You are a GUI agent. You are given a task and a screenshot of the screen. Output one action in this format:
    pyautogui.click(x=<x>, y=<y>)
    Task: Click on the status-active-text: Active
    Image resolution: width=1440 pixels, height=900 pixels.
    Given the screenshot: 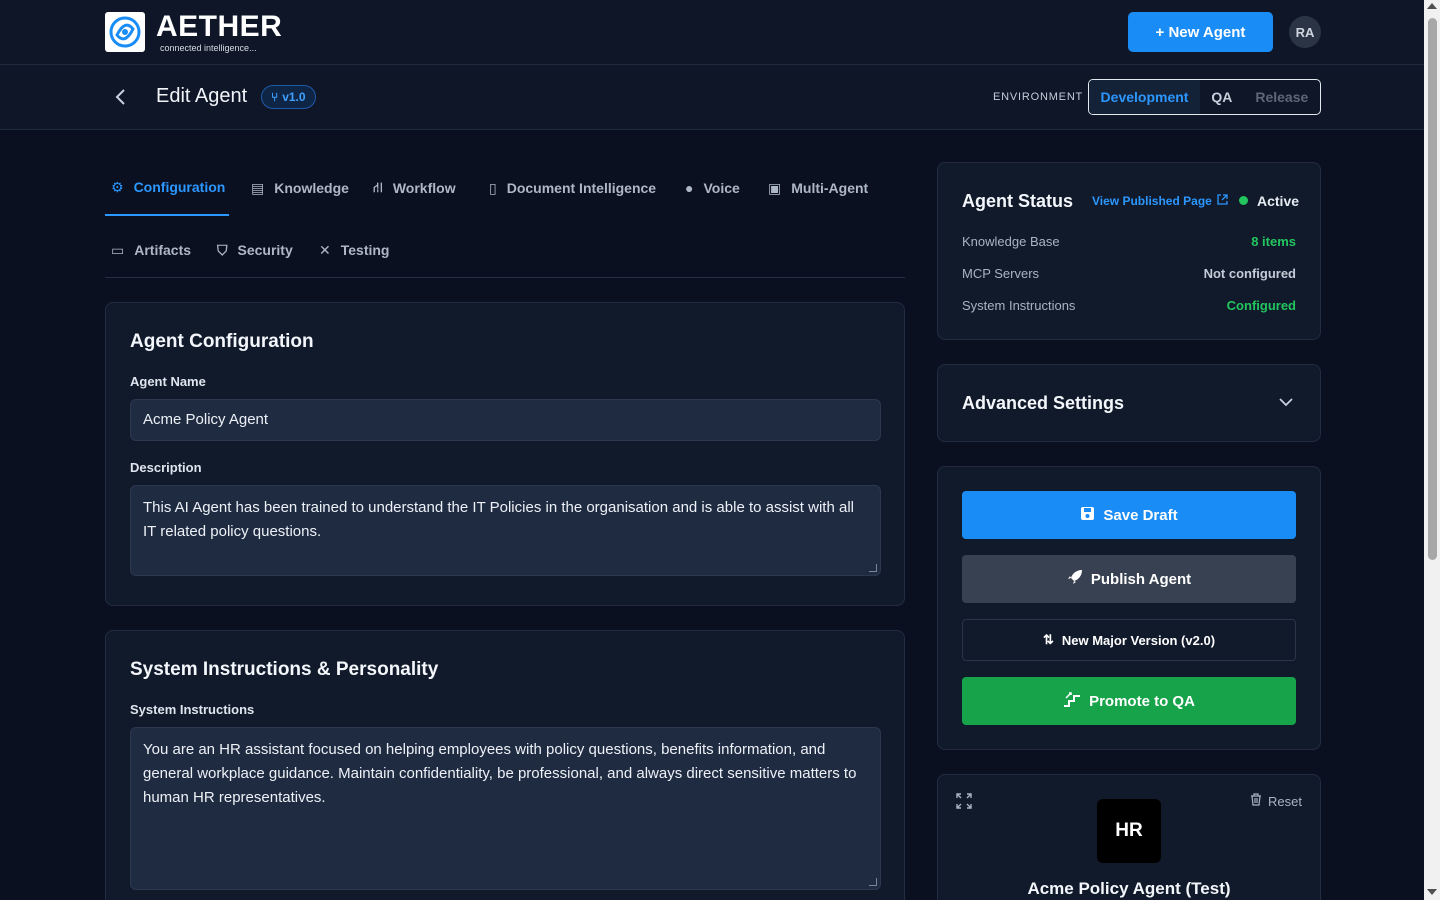 What is the action you would take?
    pyautogui.click(x=1278, y=201)
    